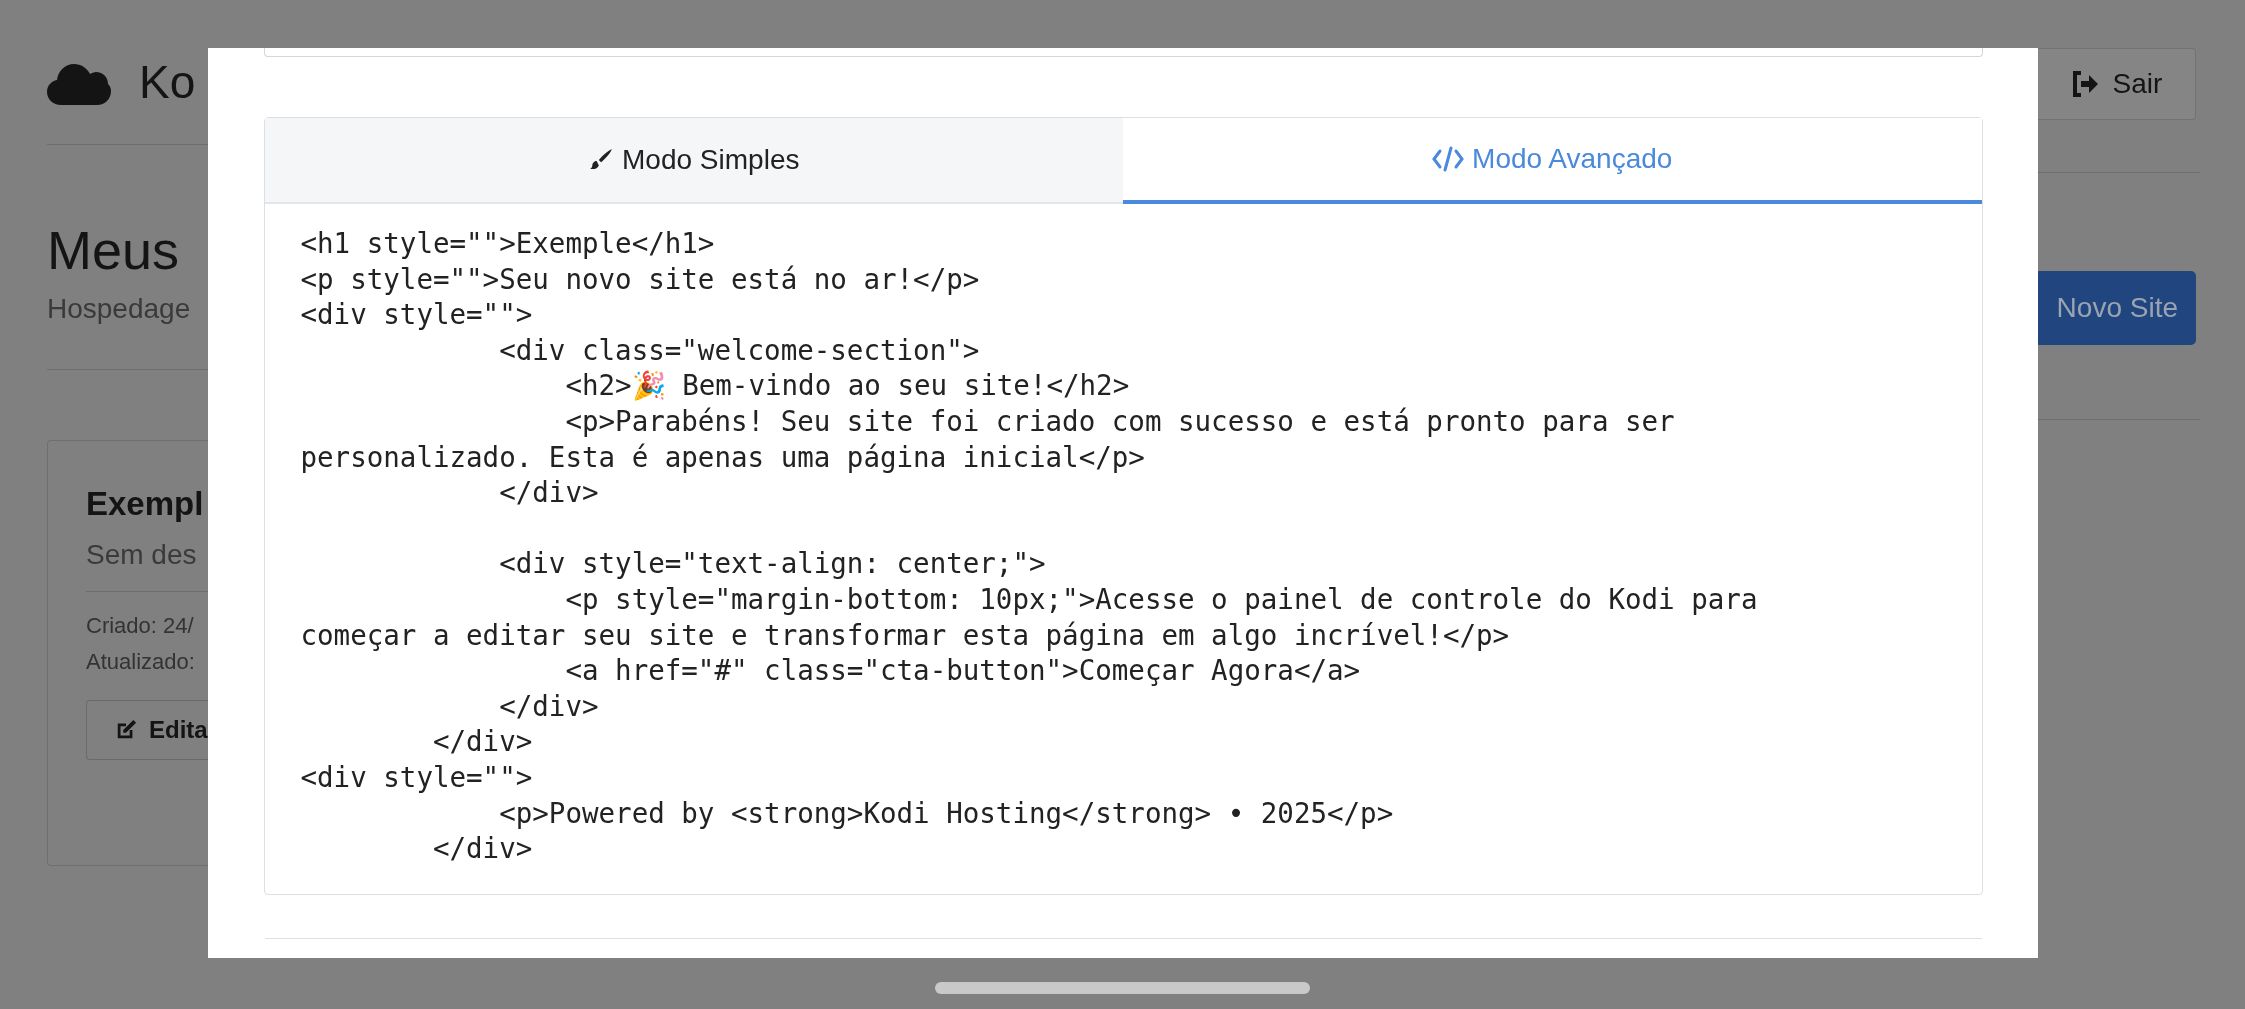  What do you see at coordinates (167, 82) in the screenshot?
I see `brand-name: Ko` at bounding box center [167, 82].